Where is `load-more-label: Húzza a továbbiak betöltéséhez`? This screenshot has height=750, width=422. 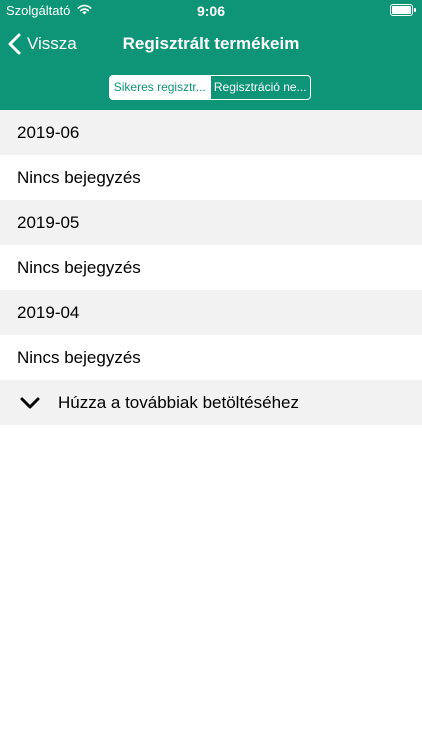 load-more-label: Húzza a továbbiak betöltéséhez is located at coordinates (178, 402).